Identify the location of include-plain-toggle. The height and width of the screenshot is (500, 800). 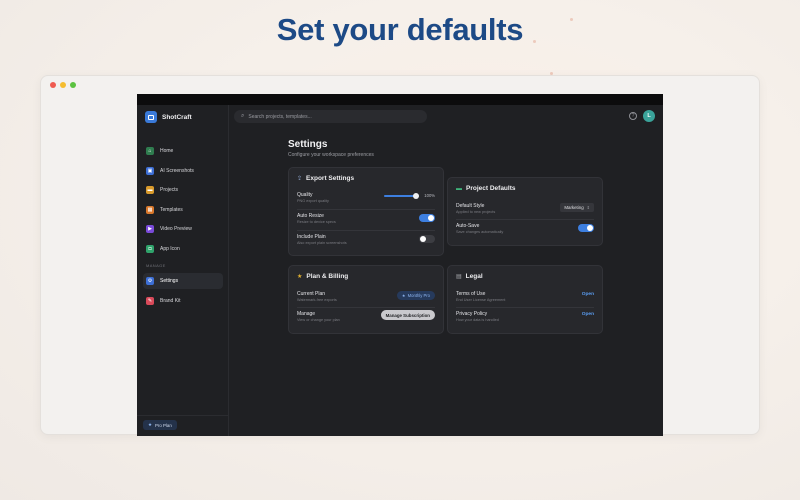
(427, 239).